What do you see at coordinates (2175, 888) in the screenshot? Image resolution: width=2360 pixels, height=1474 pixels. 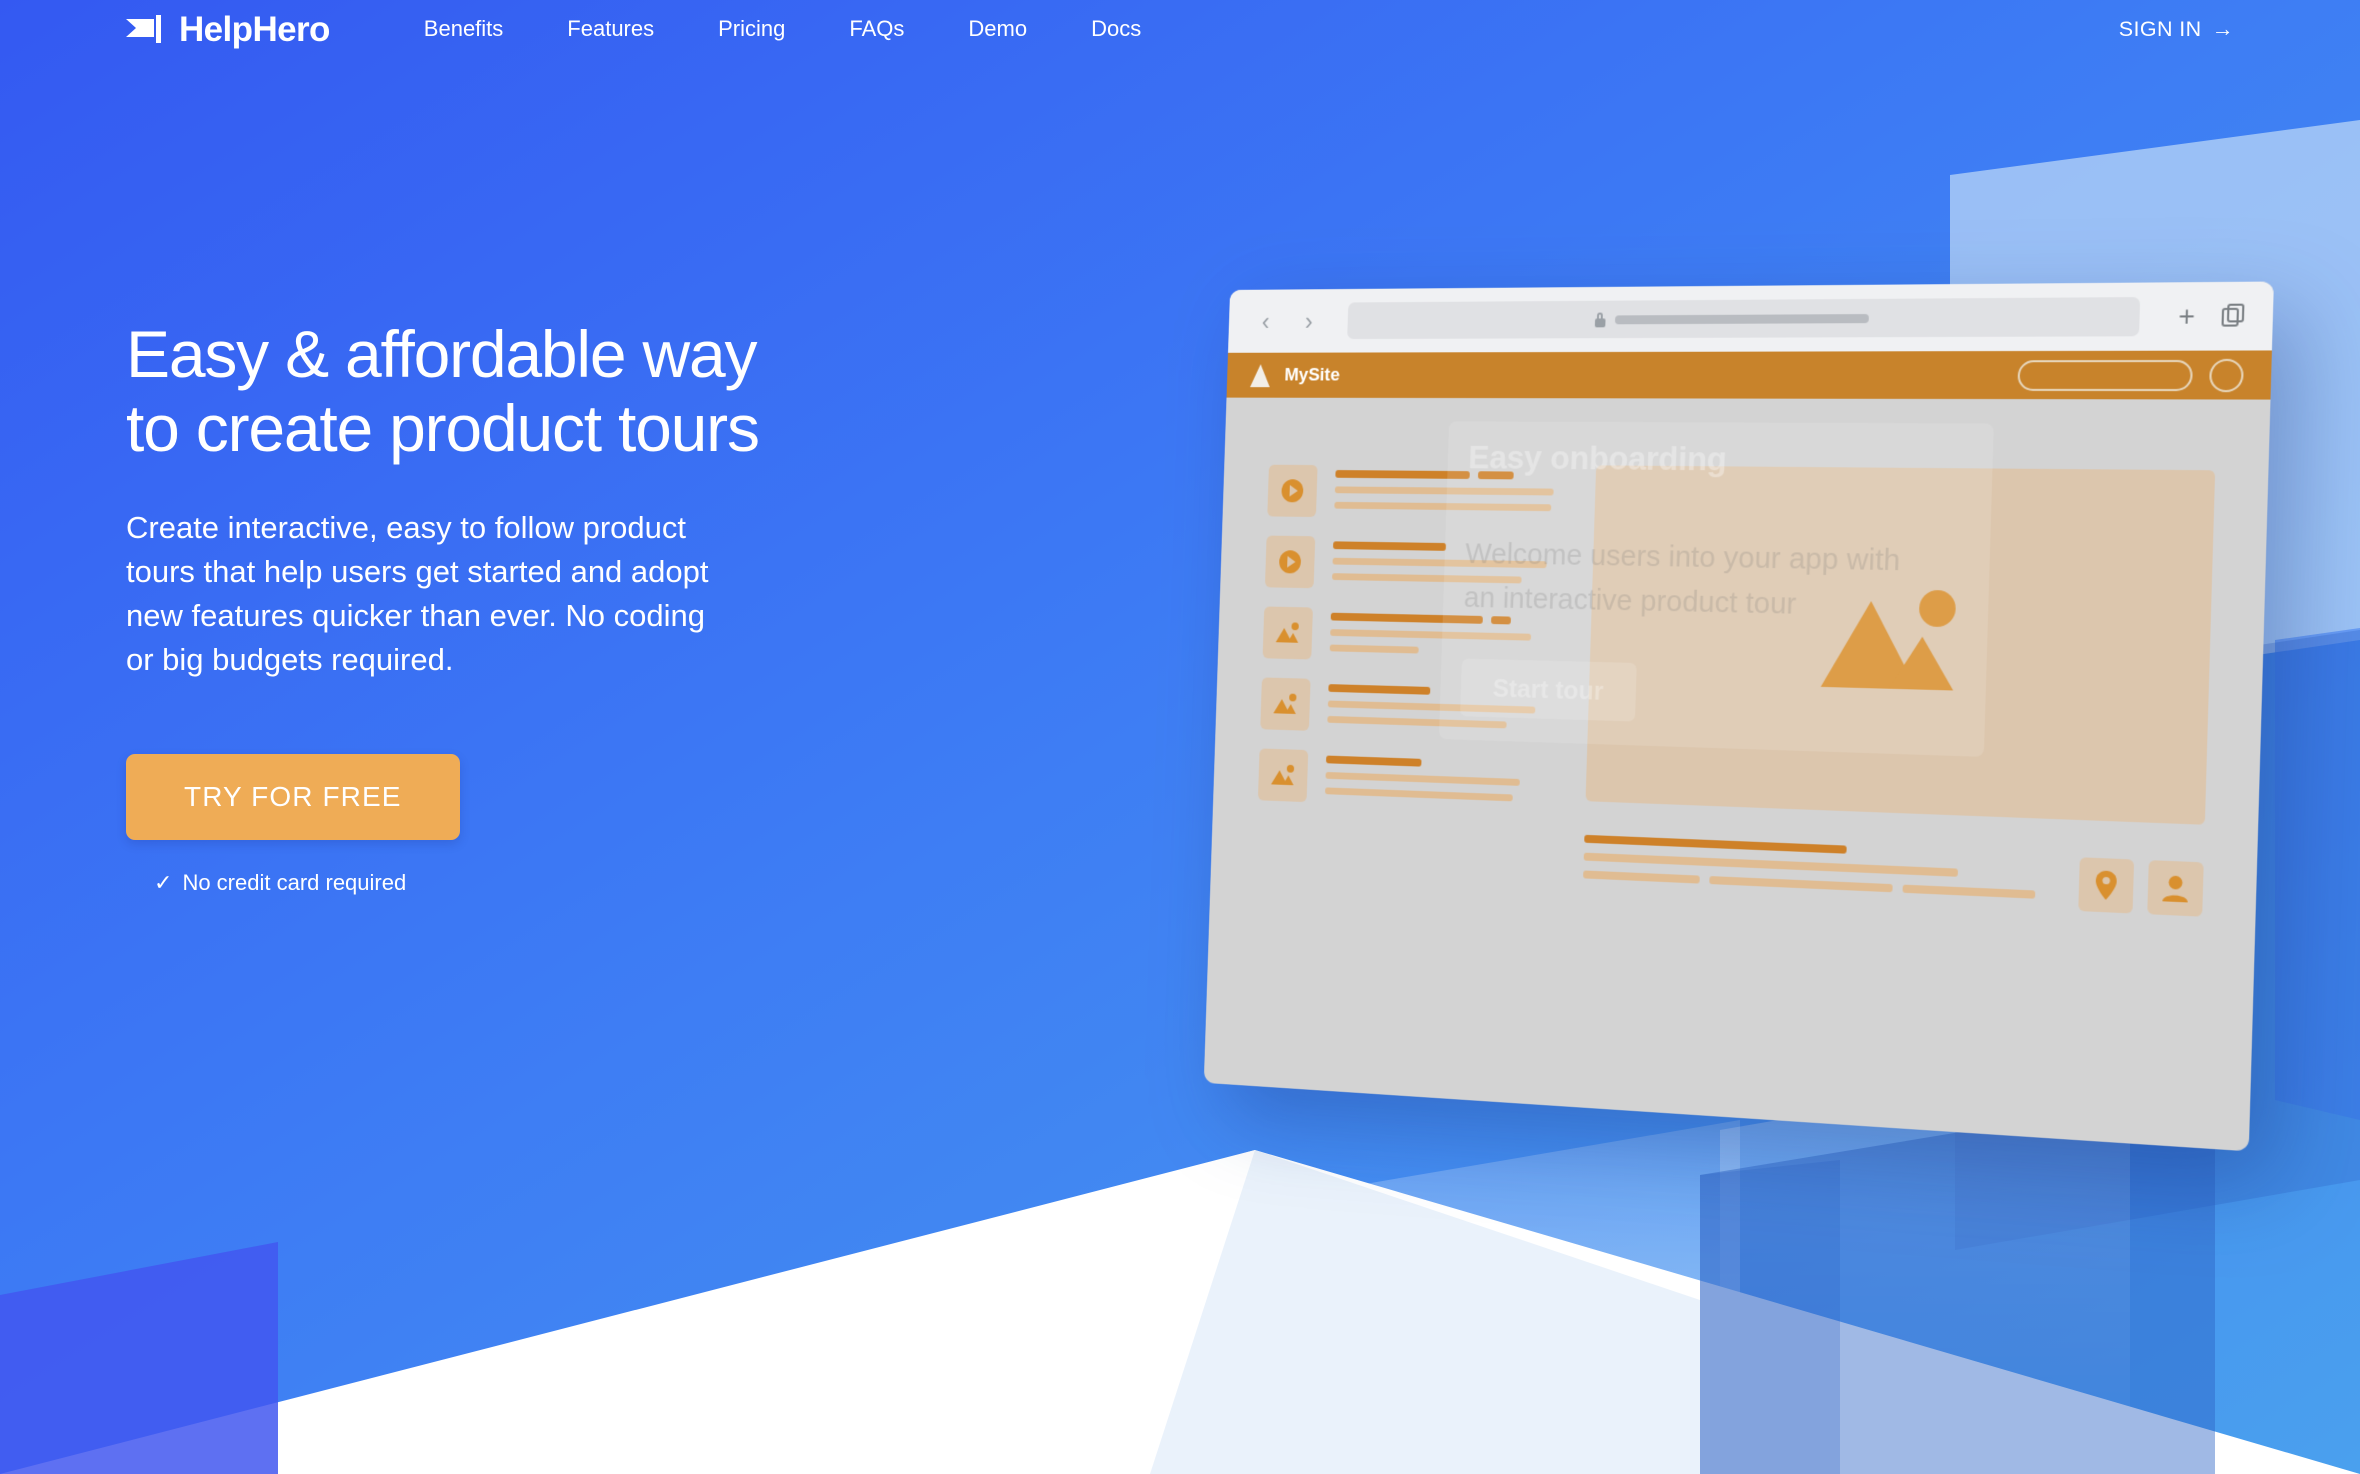 I see `user-icon` at bounding box center [2175, 888].